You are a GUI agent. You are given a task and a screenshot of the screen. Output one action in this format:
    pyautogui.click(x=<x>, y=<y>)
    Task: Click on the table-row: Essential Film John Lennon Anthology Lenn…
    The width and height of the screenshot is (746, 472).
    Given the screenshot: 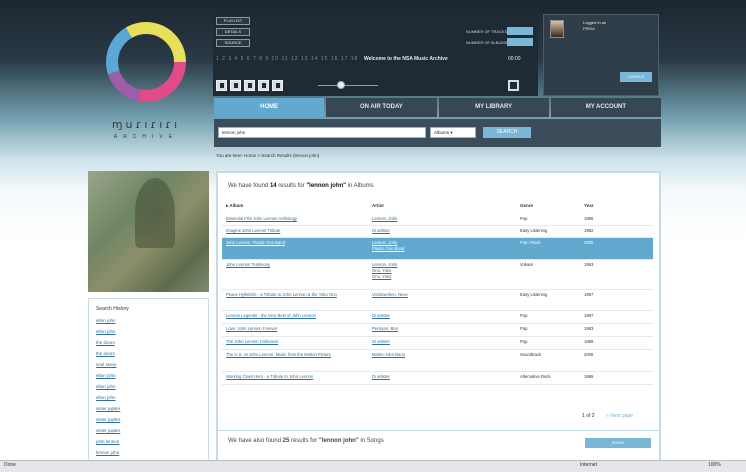 What is the action you would take?
    pyautogui.click(x=437, y=219)
    